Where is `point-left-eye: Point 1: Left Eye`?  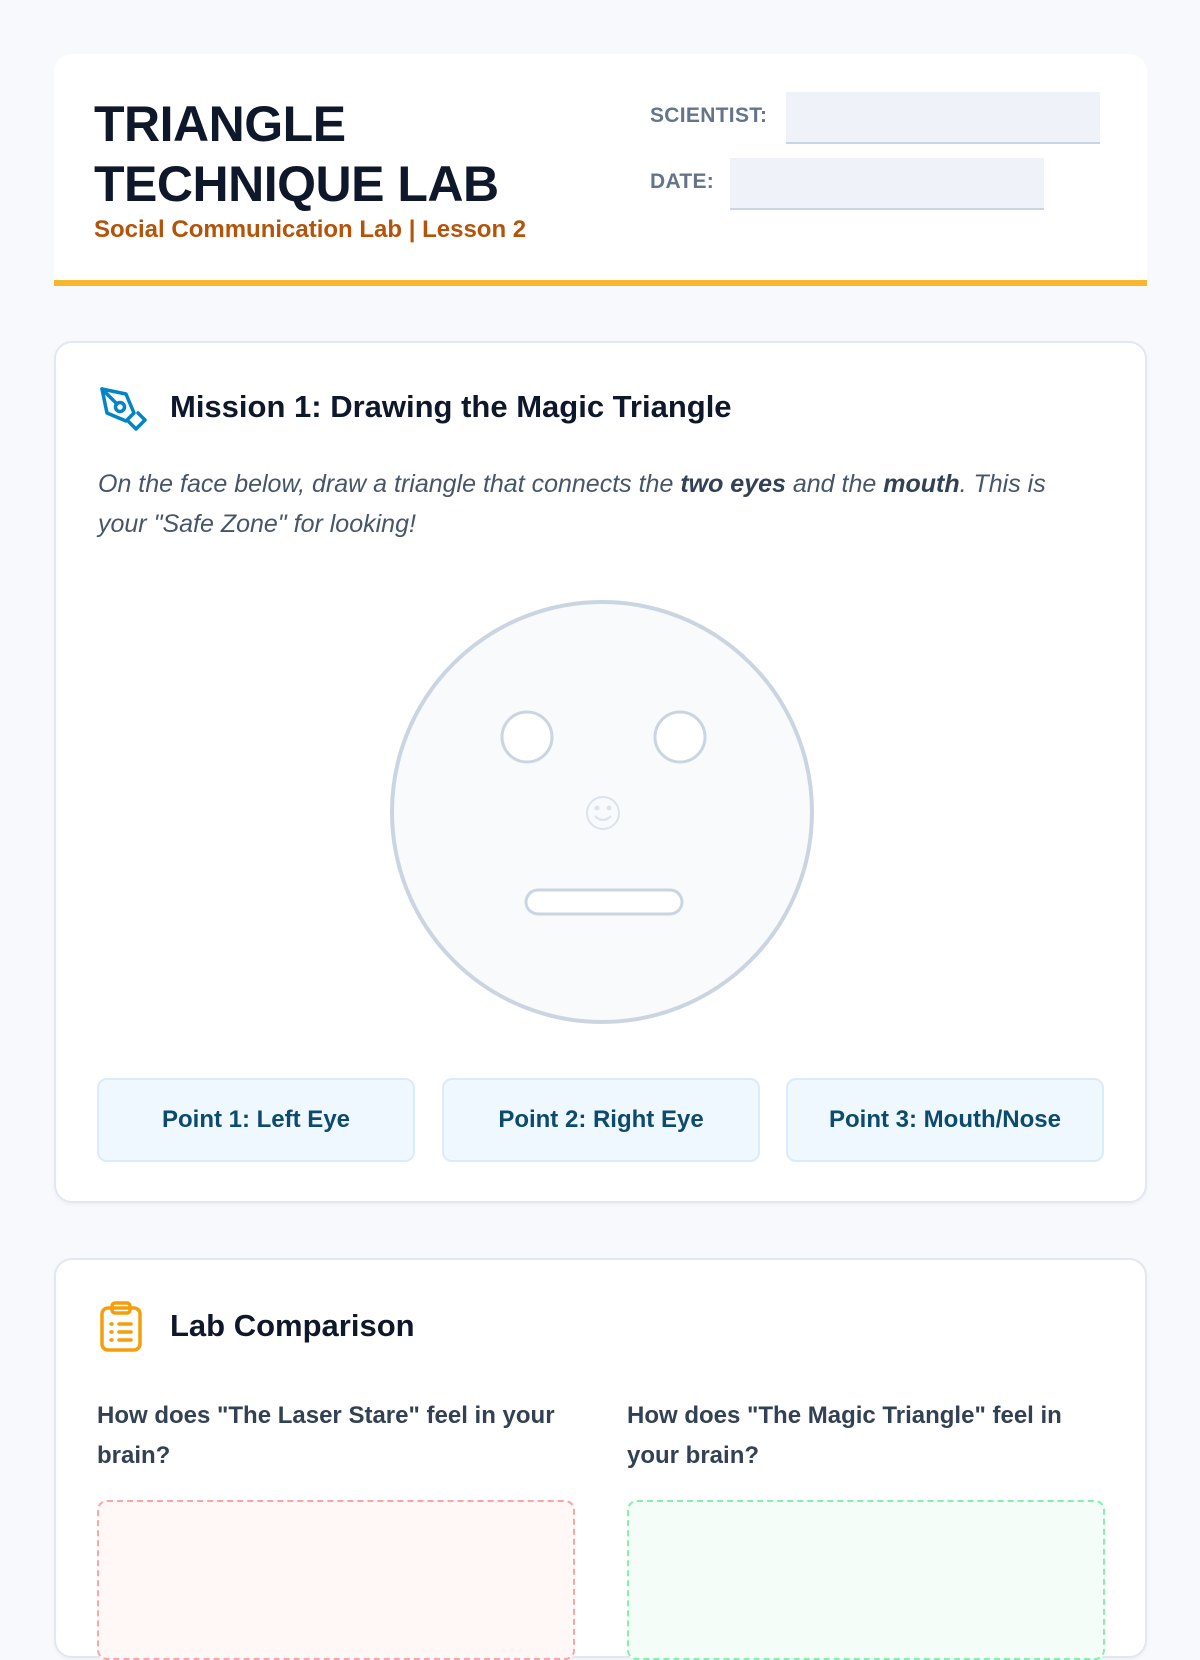
point-left-eye: Point 1: Left Eye is located at coordinates (256, 1120).